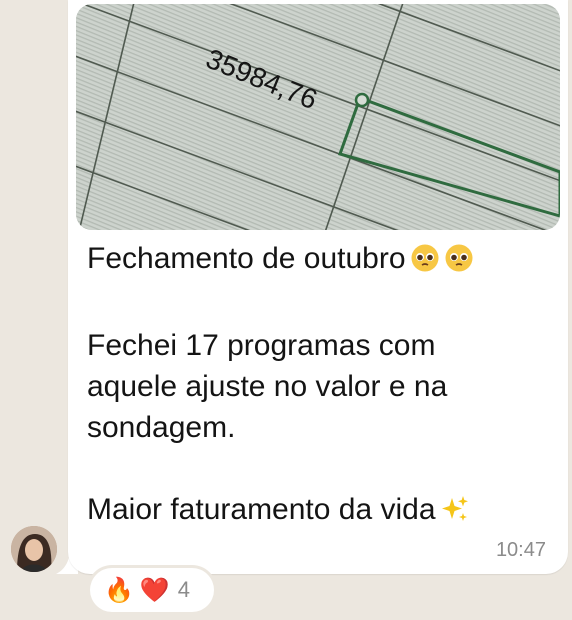 The image size is (572, 620). Describe the element at coordinates (520, 550) in the screenshot. I see `message-timestamp: 10:47` at that location.